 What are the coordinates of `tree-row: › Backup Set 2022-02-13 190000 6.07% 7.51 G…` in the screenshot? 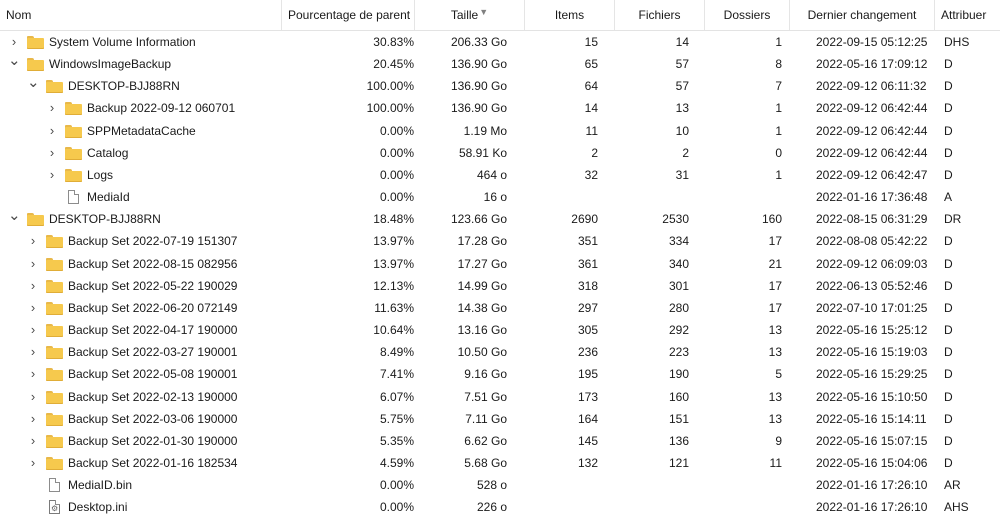 It's located at (500, 397).